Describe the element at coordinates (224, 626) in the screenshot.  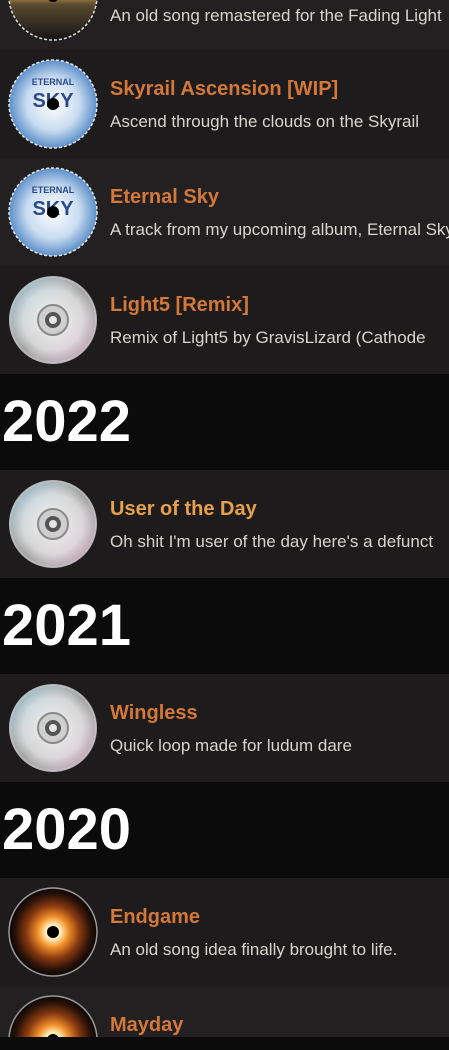
I see `year-heading: 2021` at that location.